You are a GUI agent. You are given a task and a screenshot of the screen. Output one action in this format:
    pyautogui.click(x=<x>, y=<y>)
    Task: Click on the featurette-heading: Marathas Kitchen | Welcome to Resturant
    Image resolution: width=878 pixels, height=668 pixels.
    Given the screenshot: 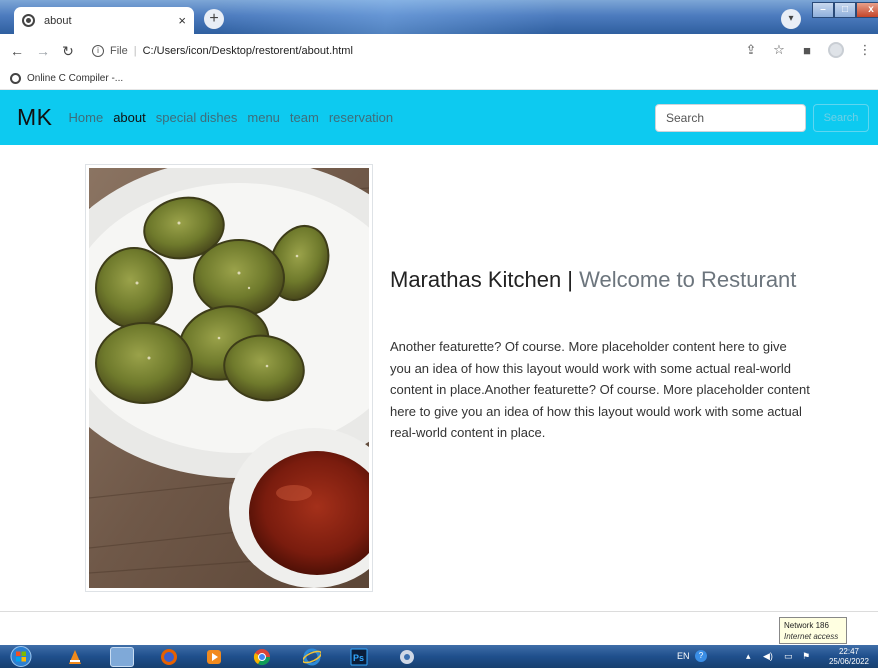 What is the action you would take?
    pyautogui.click(x=600, y=280)
    